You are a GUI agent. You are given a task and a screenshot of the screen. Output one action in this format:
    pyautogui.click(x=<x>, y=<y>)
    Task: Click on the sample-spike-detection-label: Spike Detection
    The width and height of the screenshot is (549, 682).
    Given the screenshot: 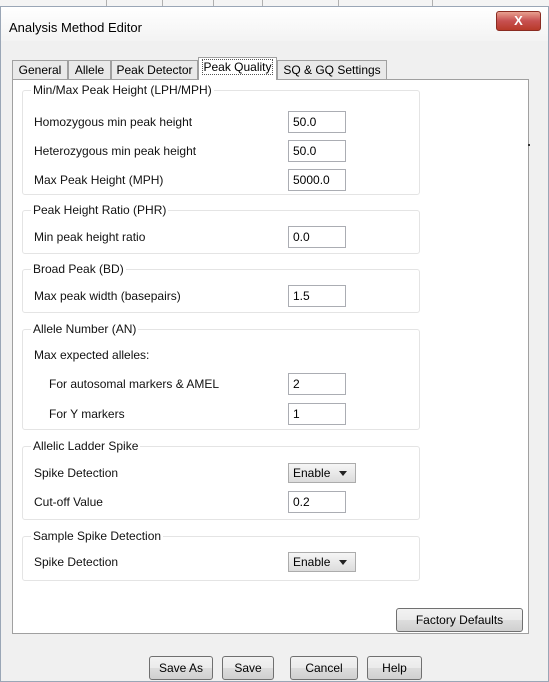 What is the action you would take?
    pyautogui.click(x=76, y=562)
    